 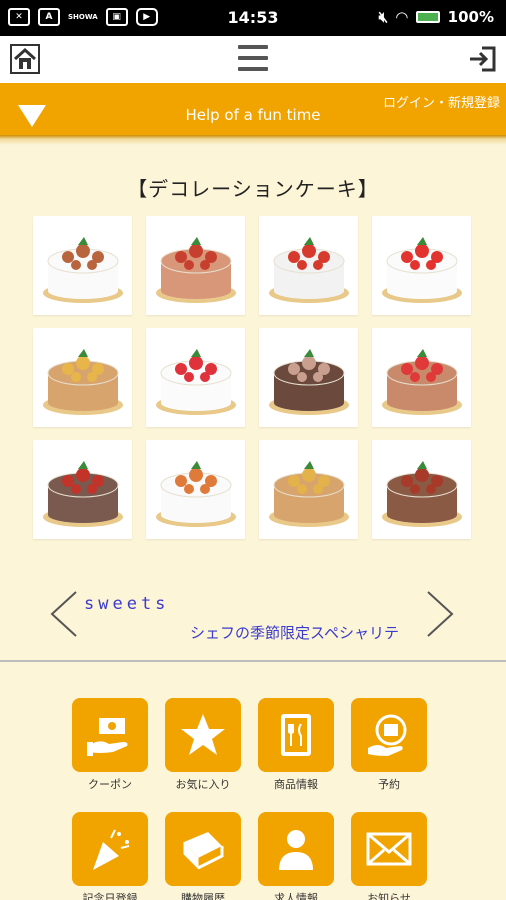 What do you see at coordinates (383, 17) in the screenshot?
I see `mute-icon: 🔇︎` at bounding box center [383, 17].